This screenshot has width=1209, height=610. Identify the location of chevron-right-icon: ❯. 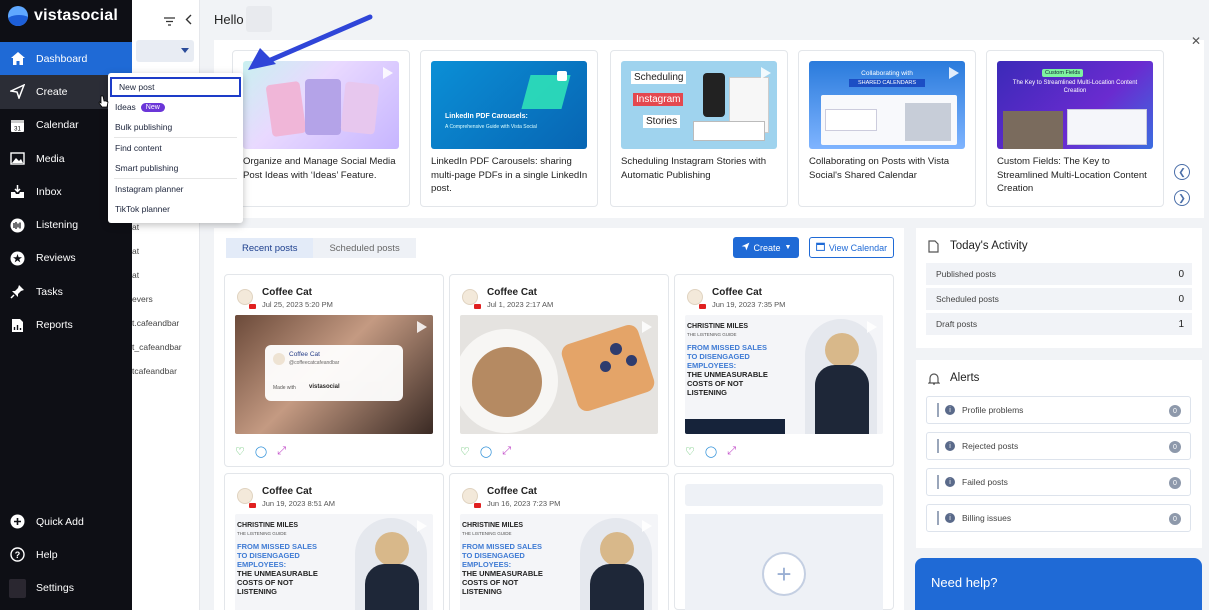
(1182, 197).